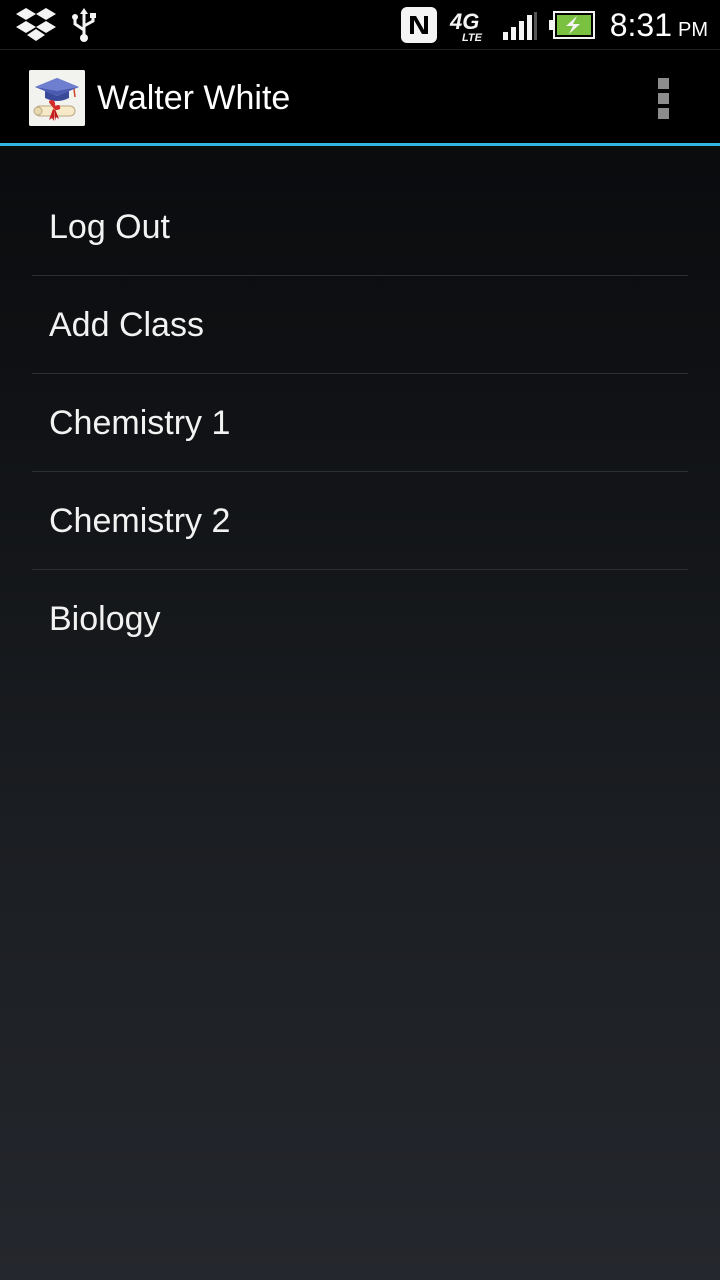 The width and height of the screenshot is (720, 1280). Describe the element at coordinates (105, 619) in the screenshot. I see `list-item-label: Biology` at that location.